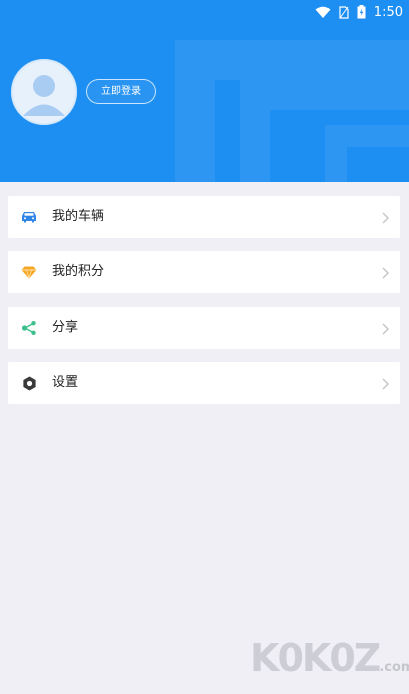 The height and width of the screenshot is (694, 409). Describe the element at coordinates (204, 383) in the screenshot. I see `menu-item-settings: 设置` at that location.